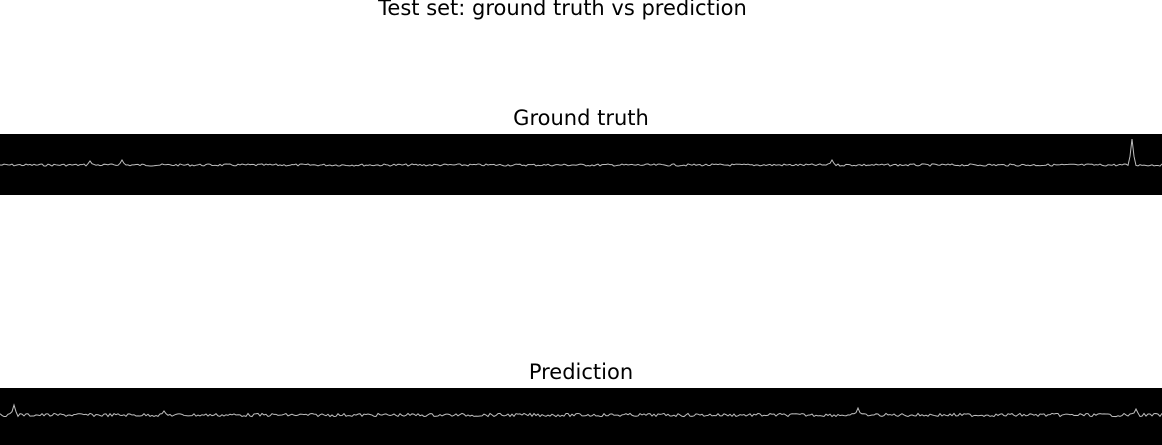 The width and height of the screenshot is (1162, 445). Describe the element at coordinates (581, 118) in the screenshot. I see `ground-truth-title: Ground truth` at that location.